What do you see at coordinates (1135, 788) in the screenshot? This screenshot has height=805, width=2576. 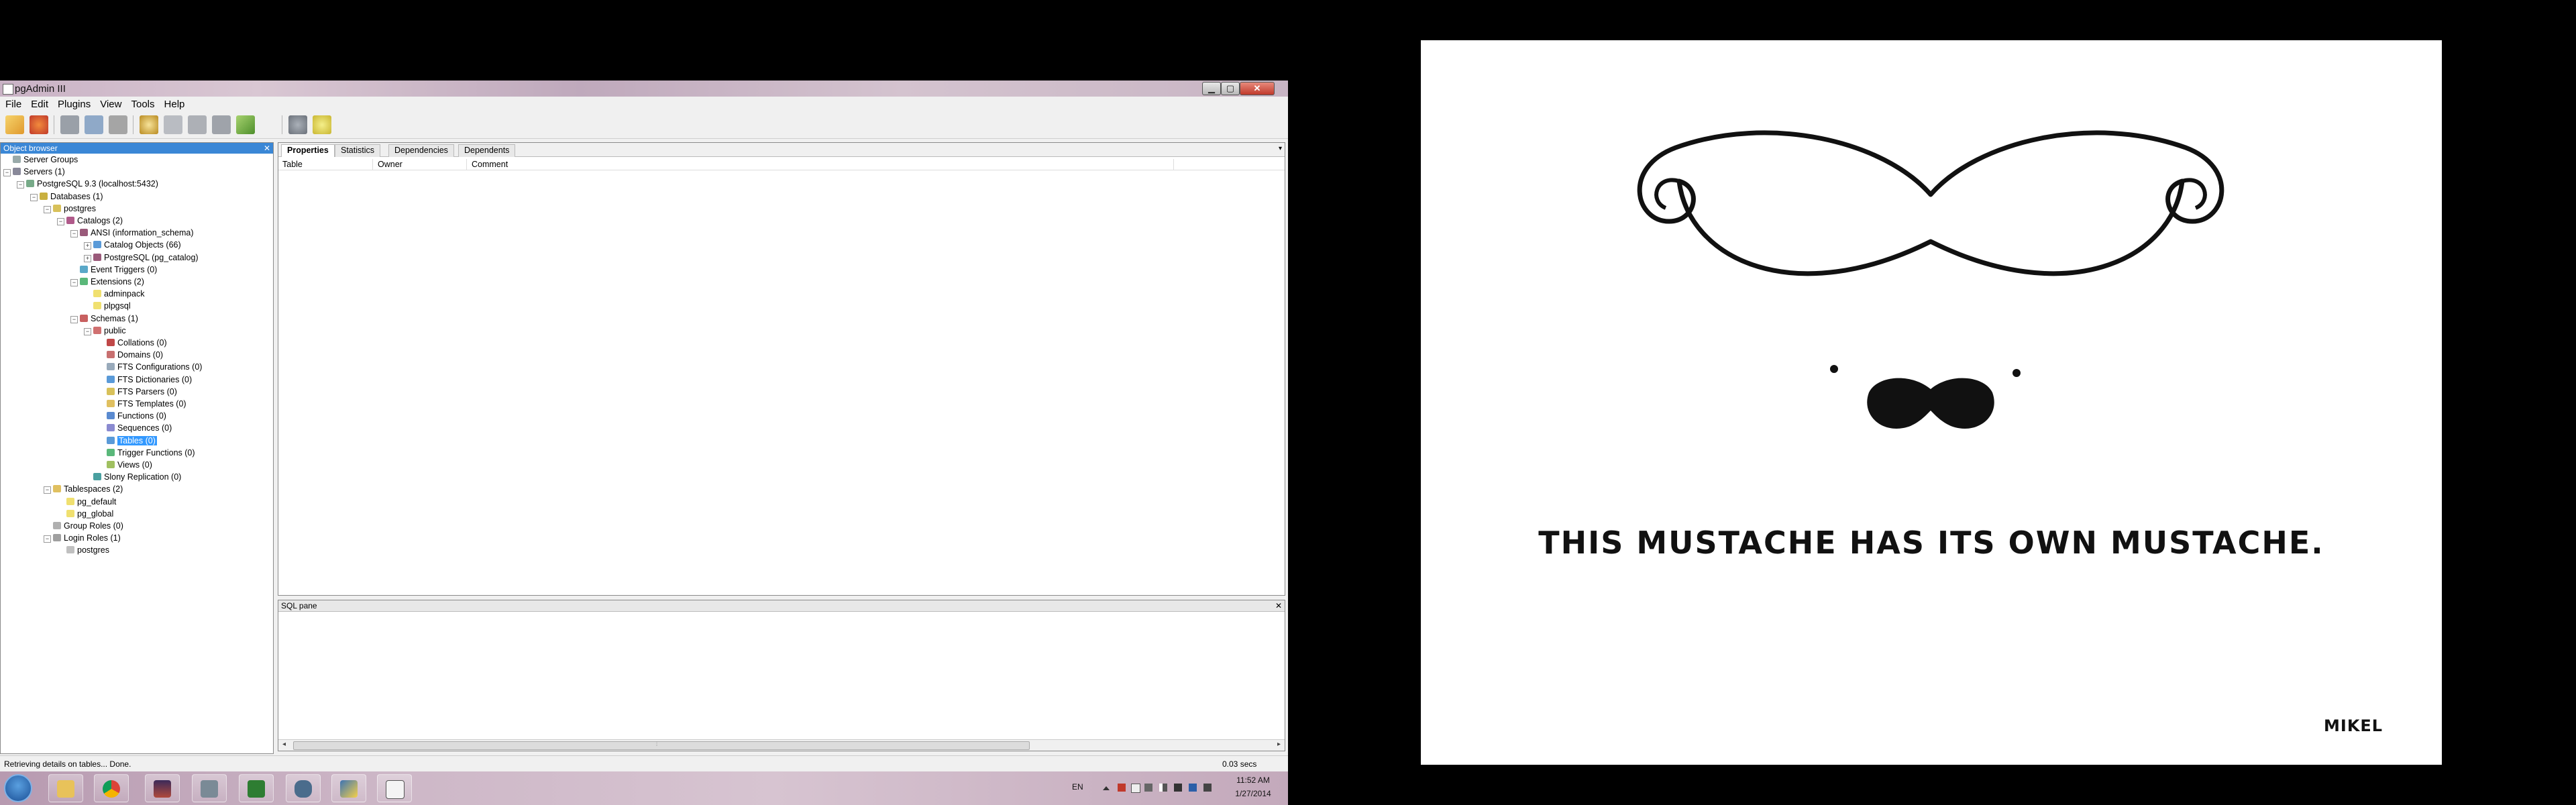 I see `device-icon` at bounding box center [1135, 788].